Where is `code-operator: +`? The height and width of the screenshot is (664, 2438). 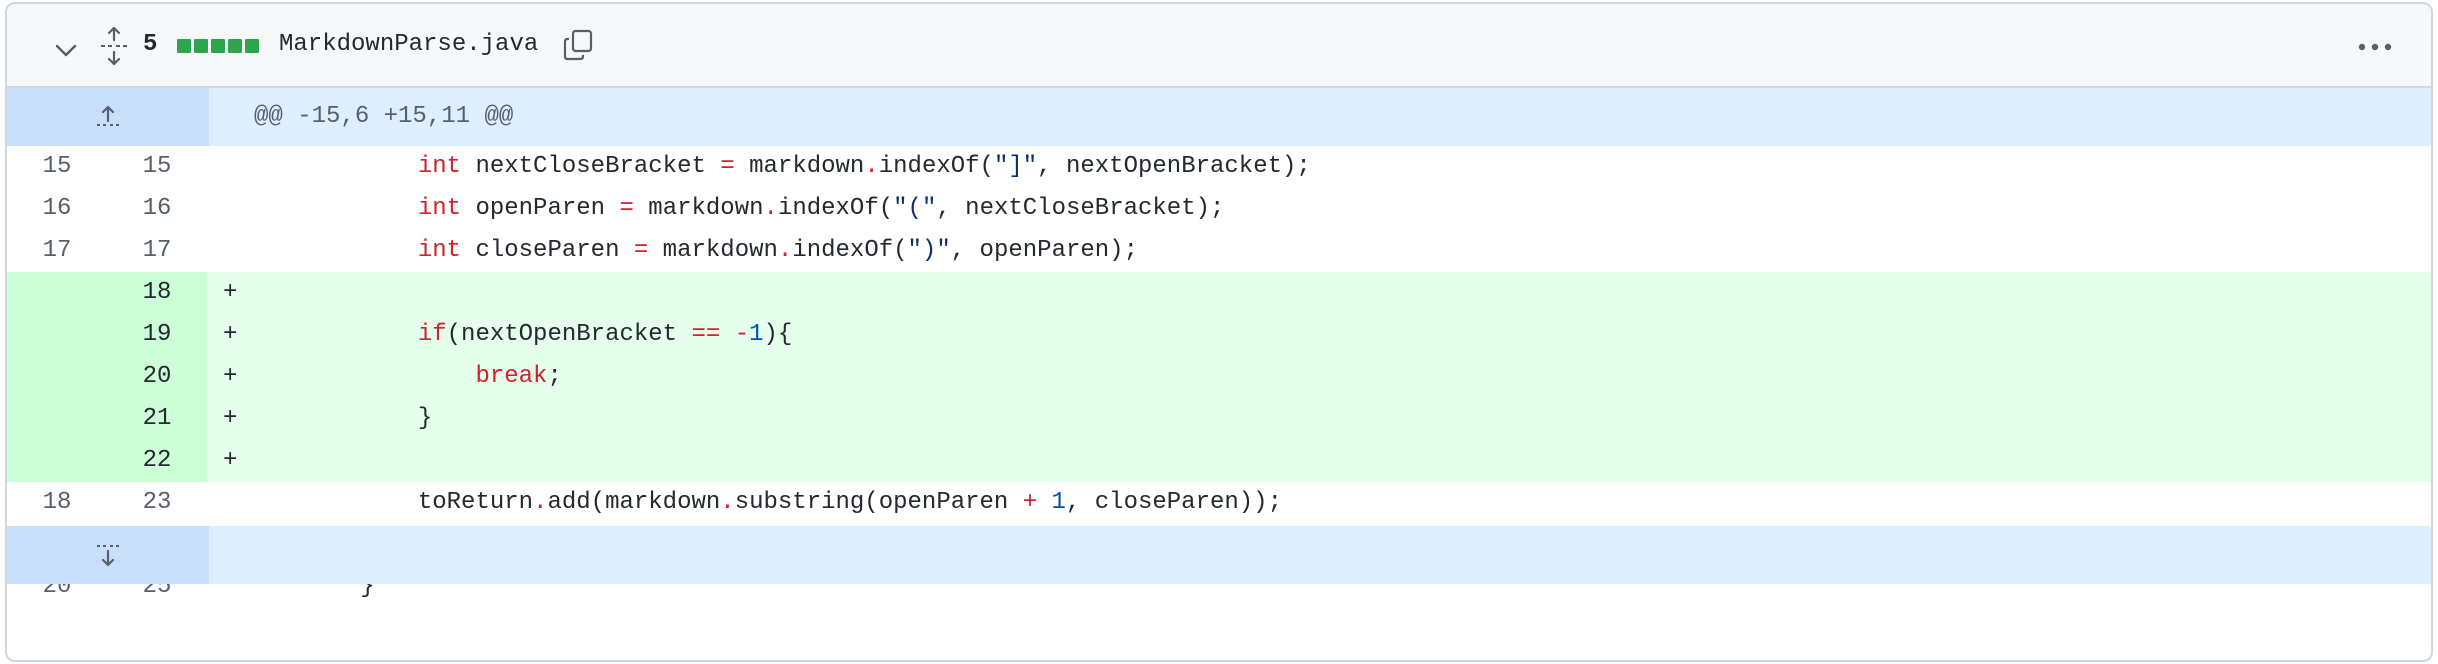 code-operator: + is located at coordinates (1030, 502).